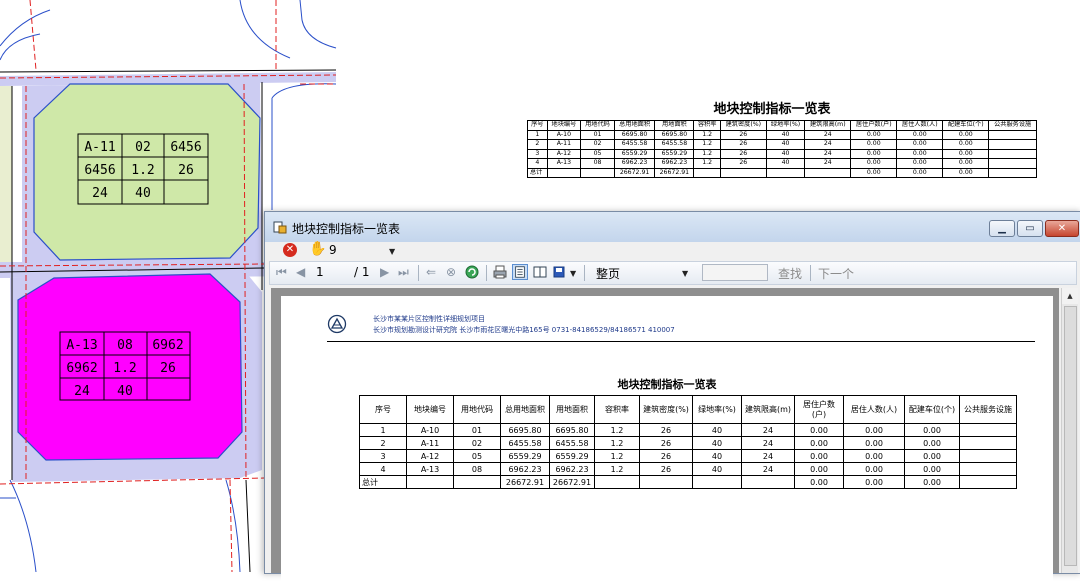 The height and width of the screenshot is (586, 1080). What do you see at coordinates (125, 391) in the screenshot?
I see `svg-text: 40` at bounding box center [125, 391].